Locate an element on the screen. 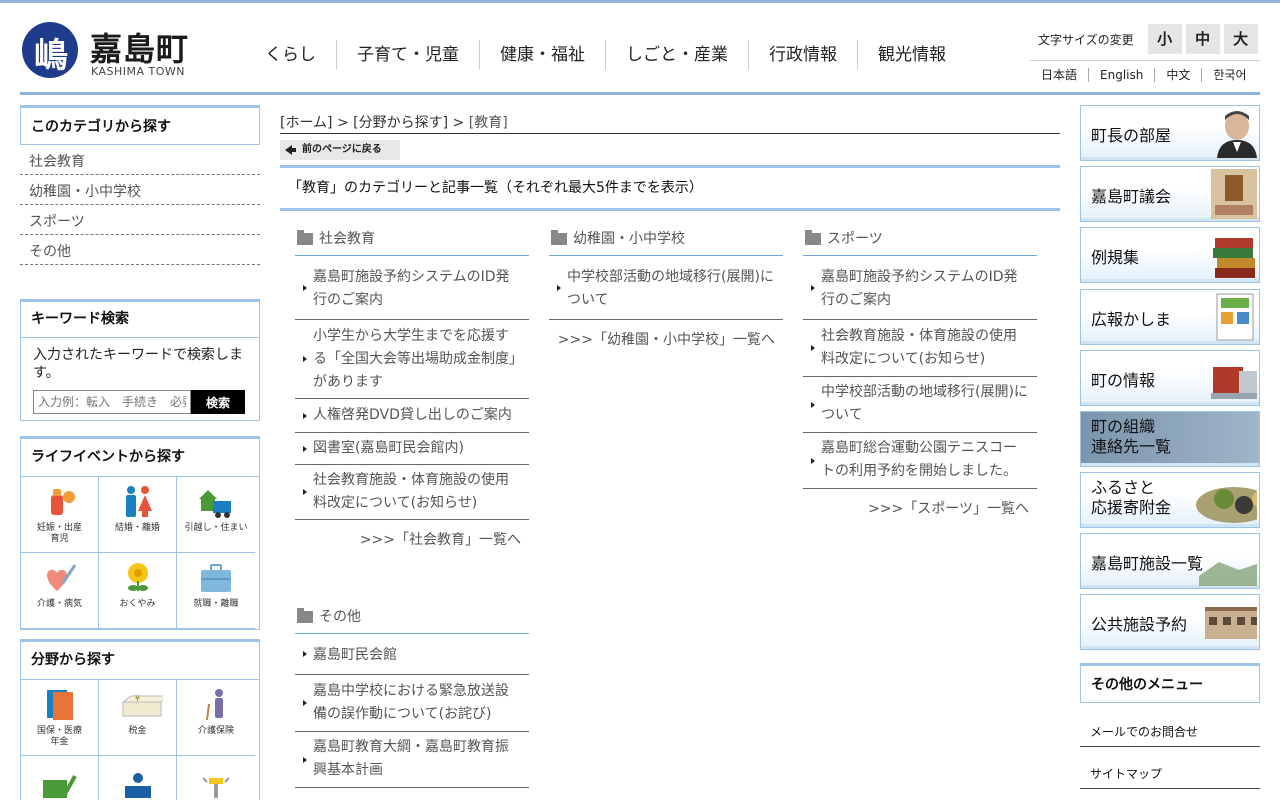  list-item: 小学生から大学生までを応援する「全国大会等出場助成金制度」があります is located at coordinates (412, 359).